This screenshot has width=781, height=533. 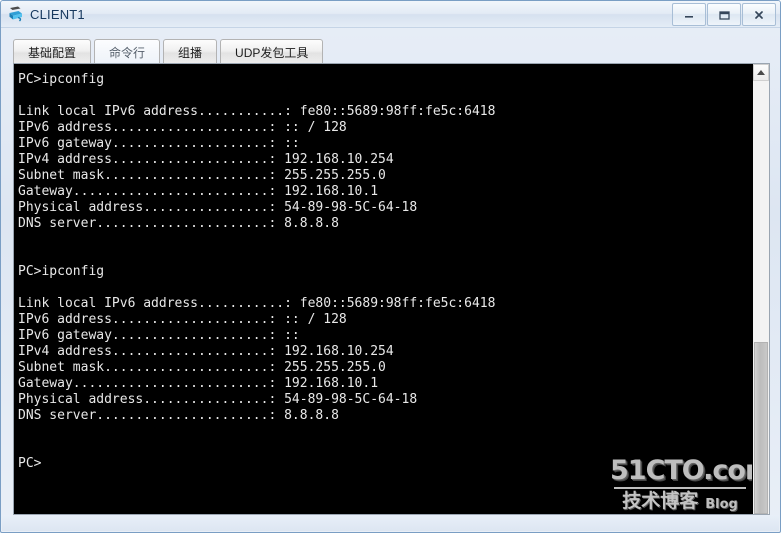 I want to click on tab-udp-packet-tool: UDP发包工具, so click(x=272, y=51).